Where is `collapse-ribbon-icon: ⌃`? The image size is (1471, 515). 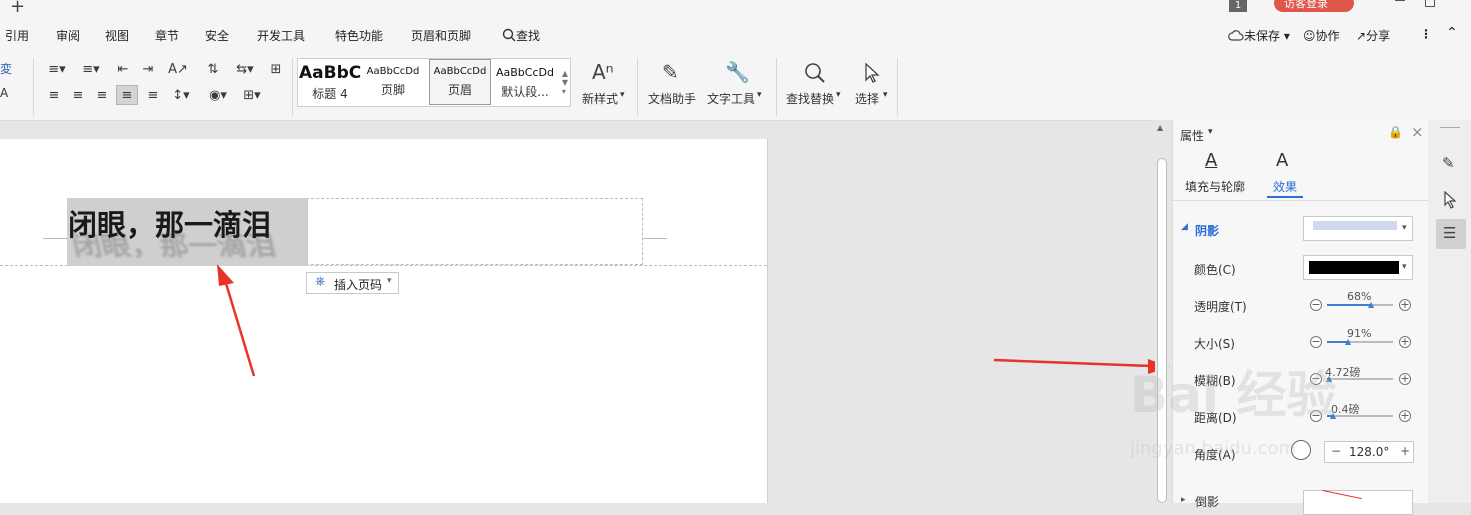 collapse-ribbon-icon: ⌃ is located at coordinates (1452, 33).